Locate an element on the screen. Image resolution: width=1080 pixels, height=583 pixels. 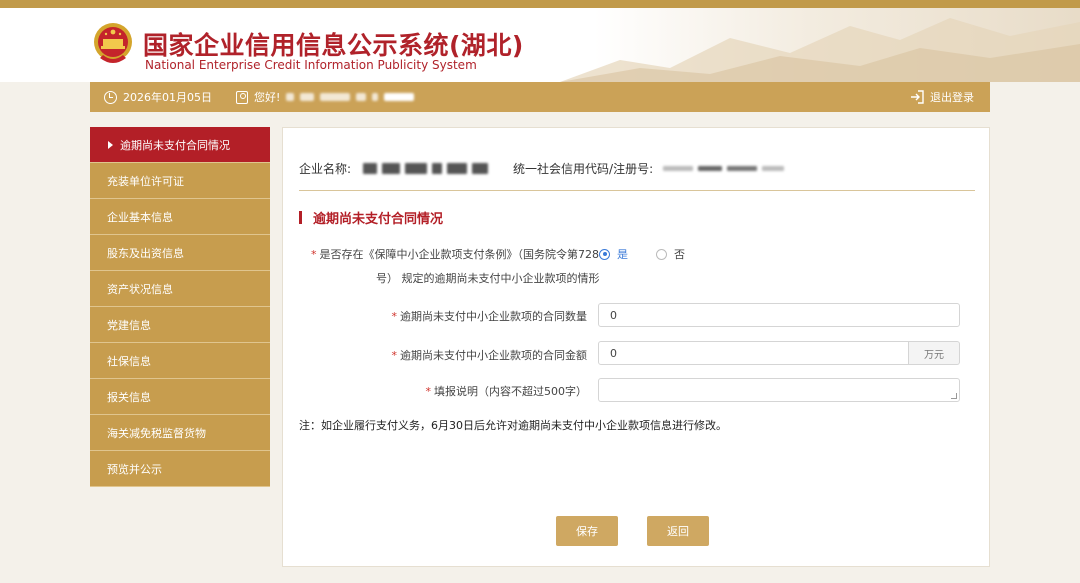
section-title: 逾期尚未支付合同情况 is located at coordinates (371, 217).